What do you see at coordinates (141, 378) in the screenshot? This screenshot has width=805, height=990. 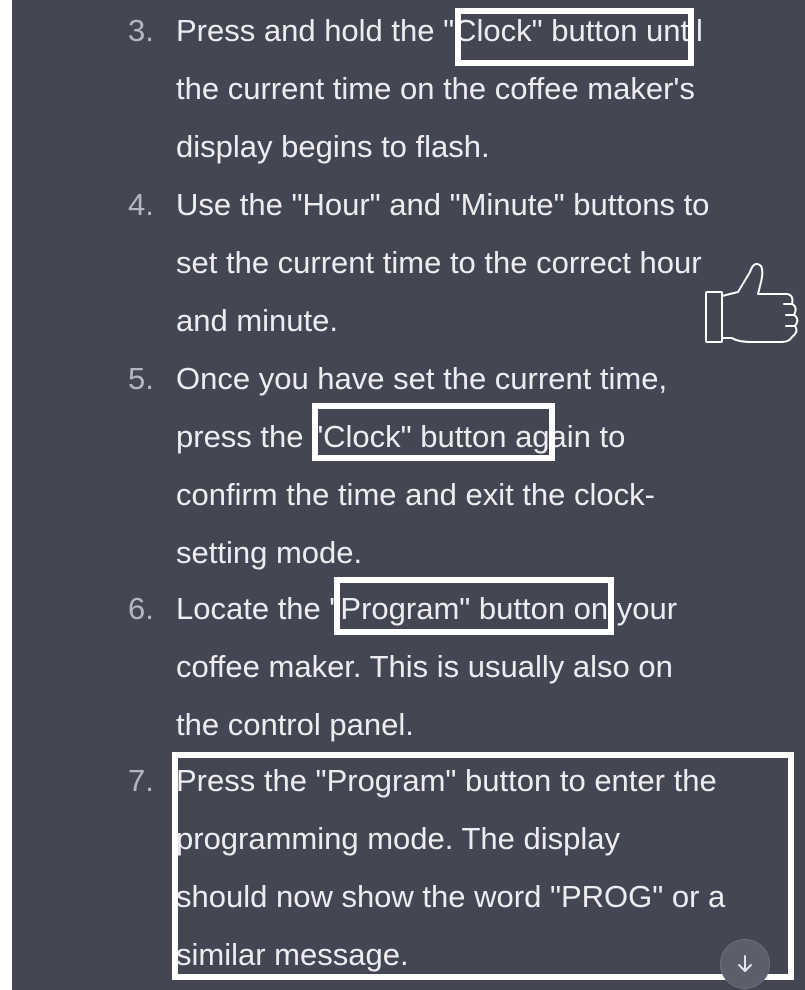 I see `step-number: 5.` at bounding box center [141, 378].